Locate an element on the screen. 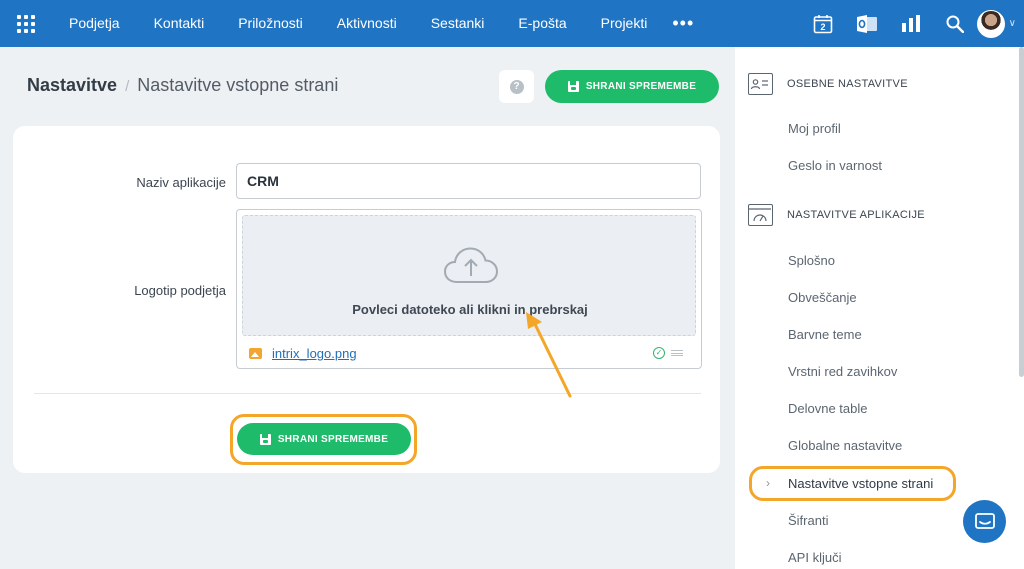 This screenshot has height=569, width=1024. breadcrumb: Nastavitve / Nastavitve vstopne strani is located at coordinates (182, 85).